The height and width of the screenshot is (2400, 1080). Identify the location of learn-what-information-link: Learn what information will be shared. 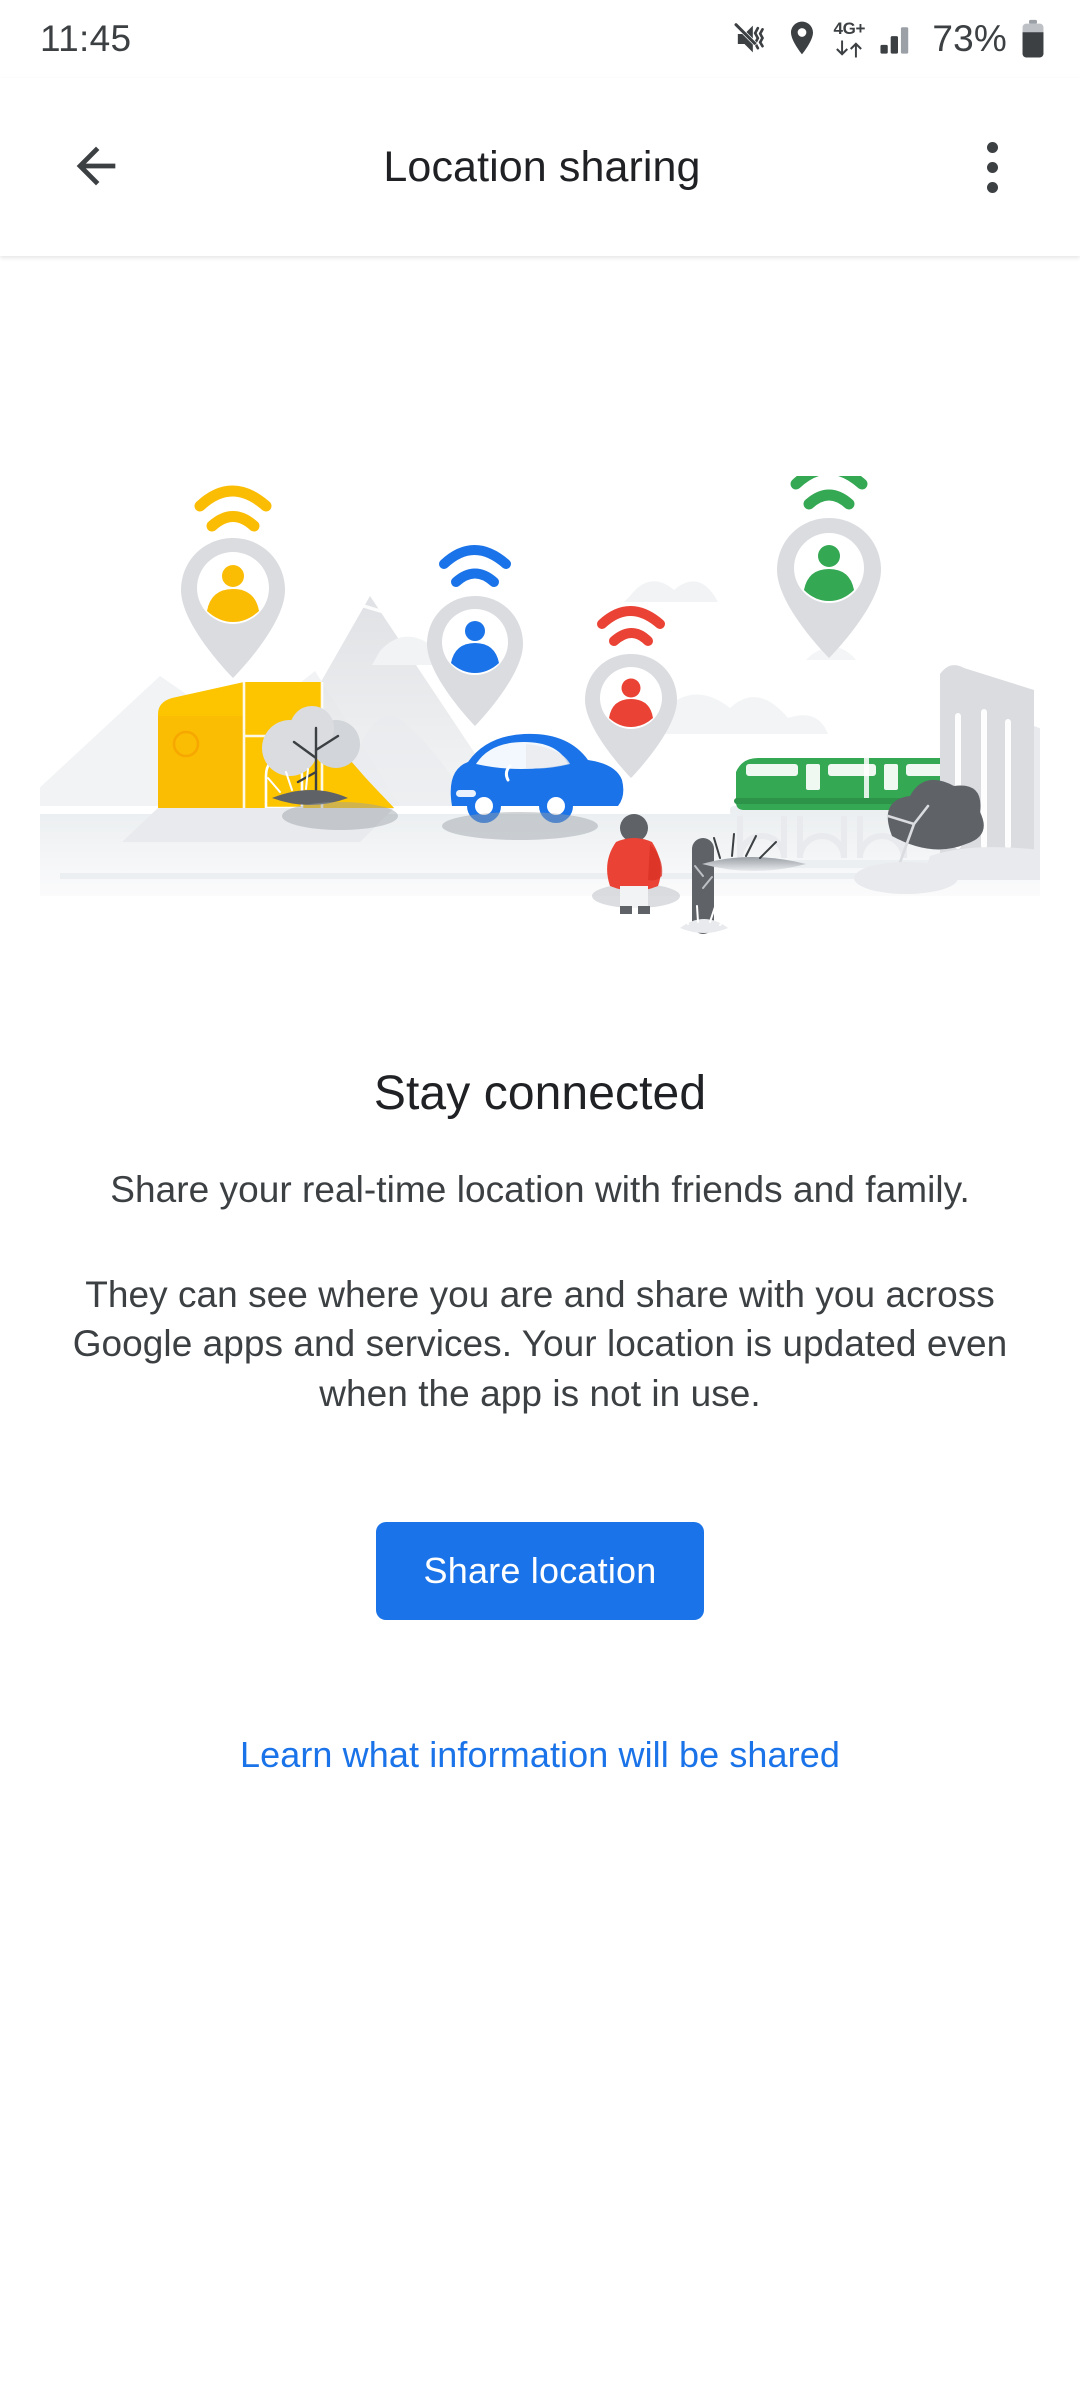
(540, 1754).